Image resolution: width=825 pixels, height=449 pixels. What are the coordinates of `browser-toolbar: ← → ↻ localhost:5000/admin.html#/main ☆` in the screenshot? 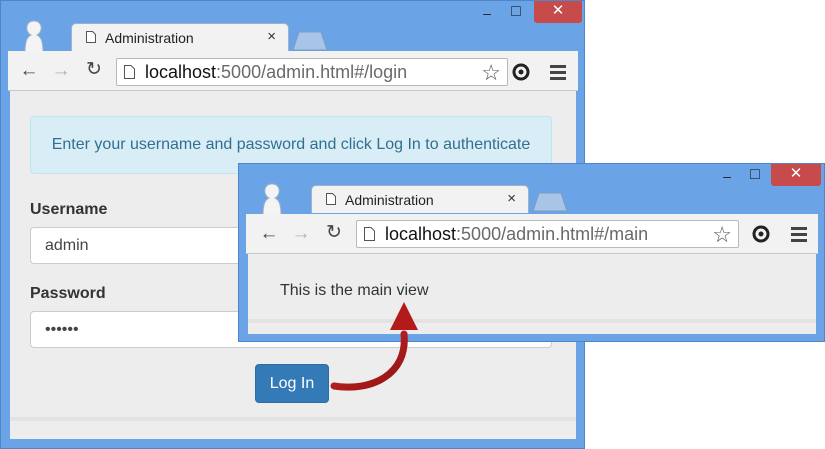 It's located at (532, 234).